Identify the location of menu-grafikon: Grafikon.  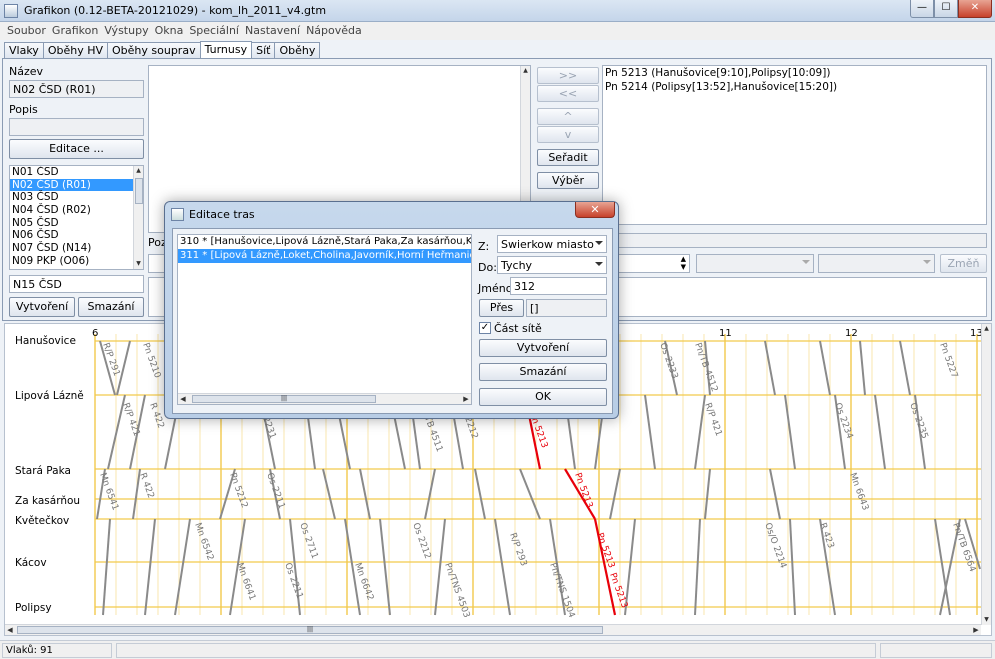
(75, 31).